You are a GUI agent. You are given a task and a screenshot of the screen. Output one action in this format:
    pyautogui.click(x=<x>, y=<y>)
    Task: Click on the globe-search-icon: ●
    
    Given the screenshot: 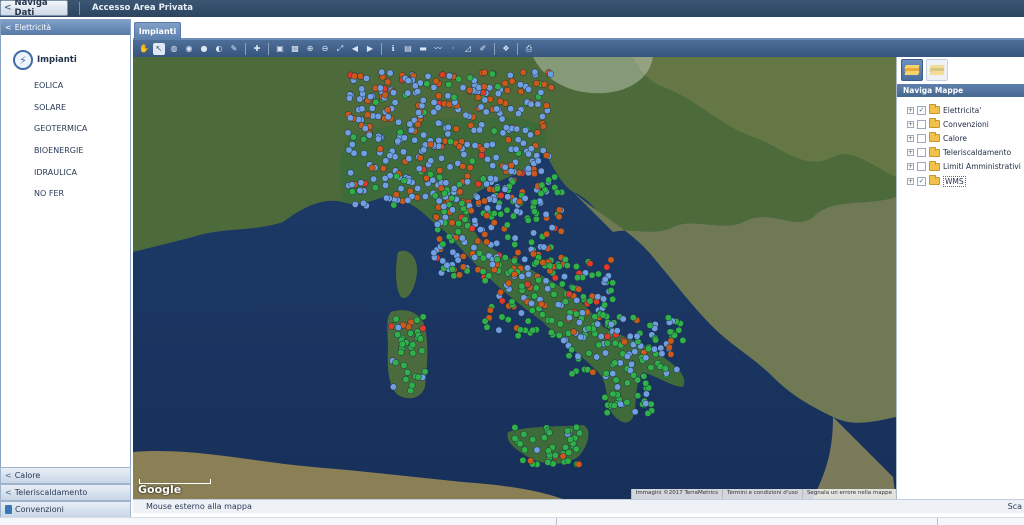 What is the action you would take?
    pyautogui.click(x=204, y=49)
    